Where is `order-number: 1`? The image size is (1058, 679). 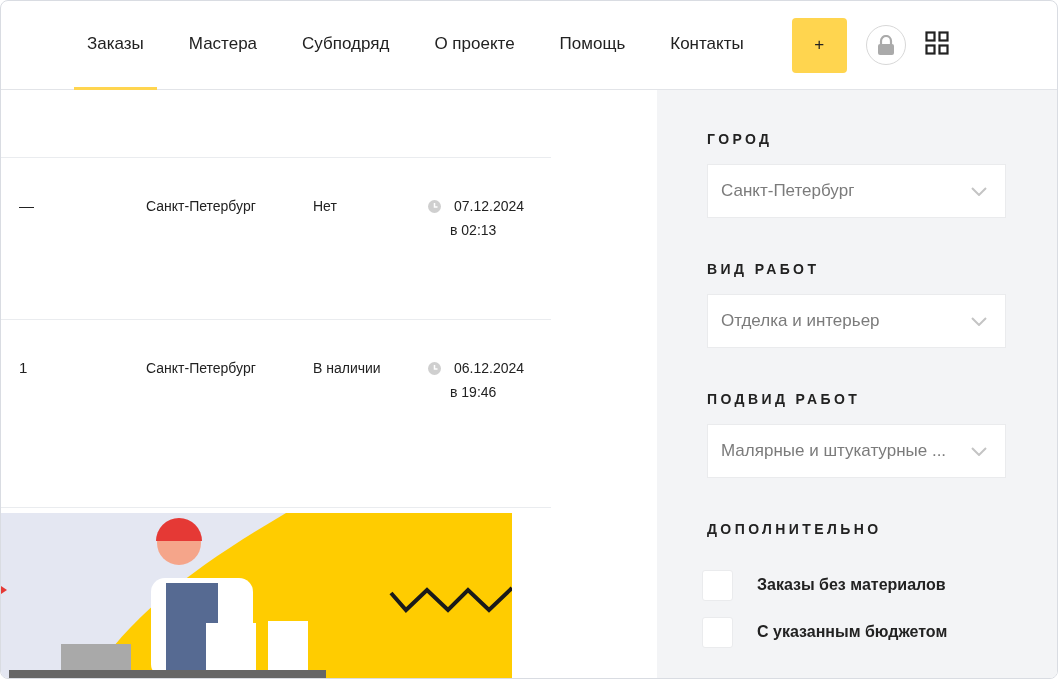 order-number: 1 is located at coordinates (24, 367).